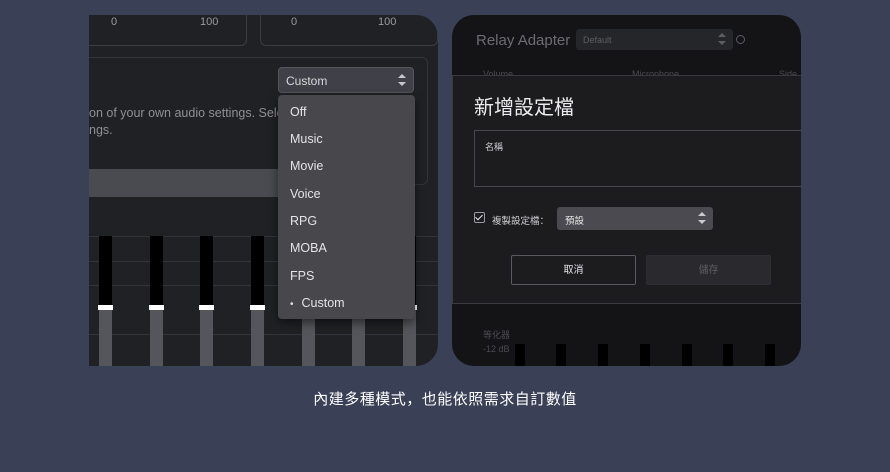  I want to click on menu-item-voice: Voice, so click(305, 194).